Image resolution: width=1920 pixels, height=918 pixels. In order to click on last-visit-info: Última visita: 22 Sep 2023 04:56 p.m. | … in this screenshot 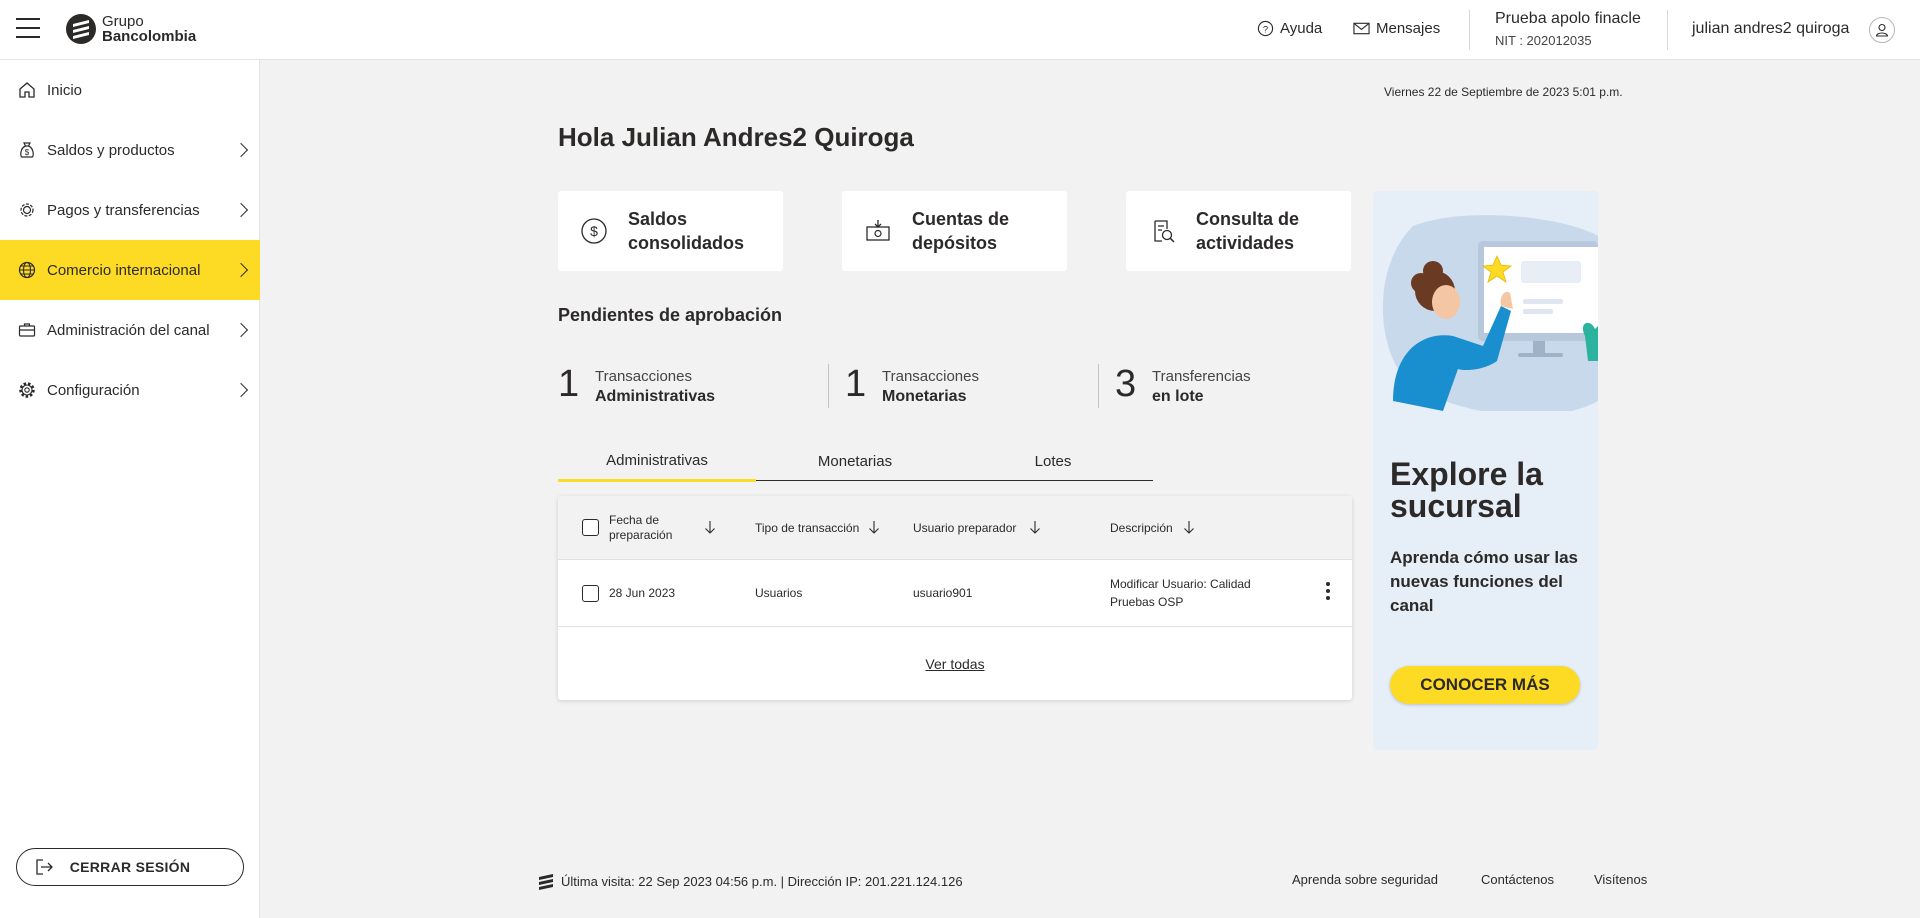, I will do `click(750, 881)`.